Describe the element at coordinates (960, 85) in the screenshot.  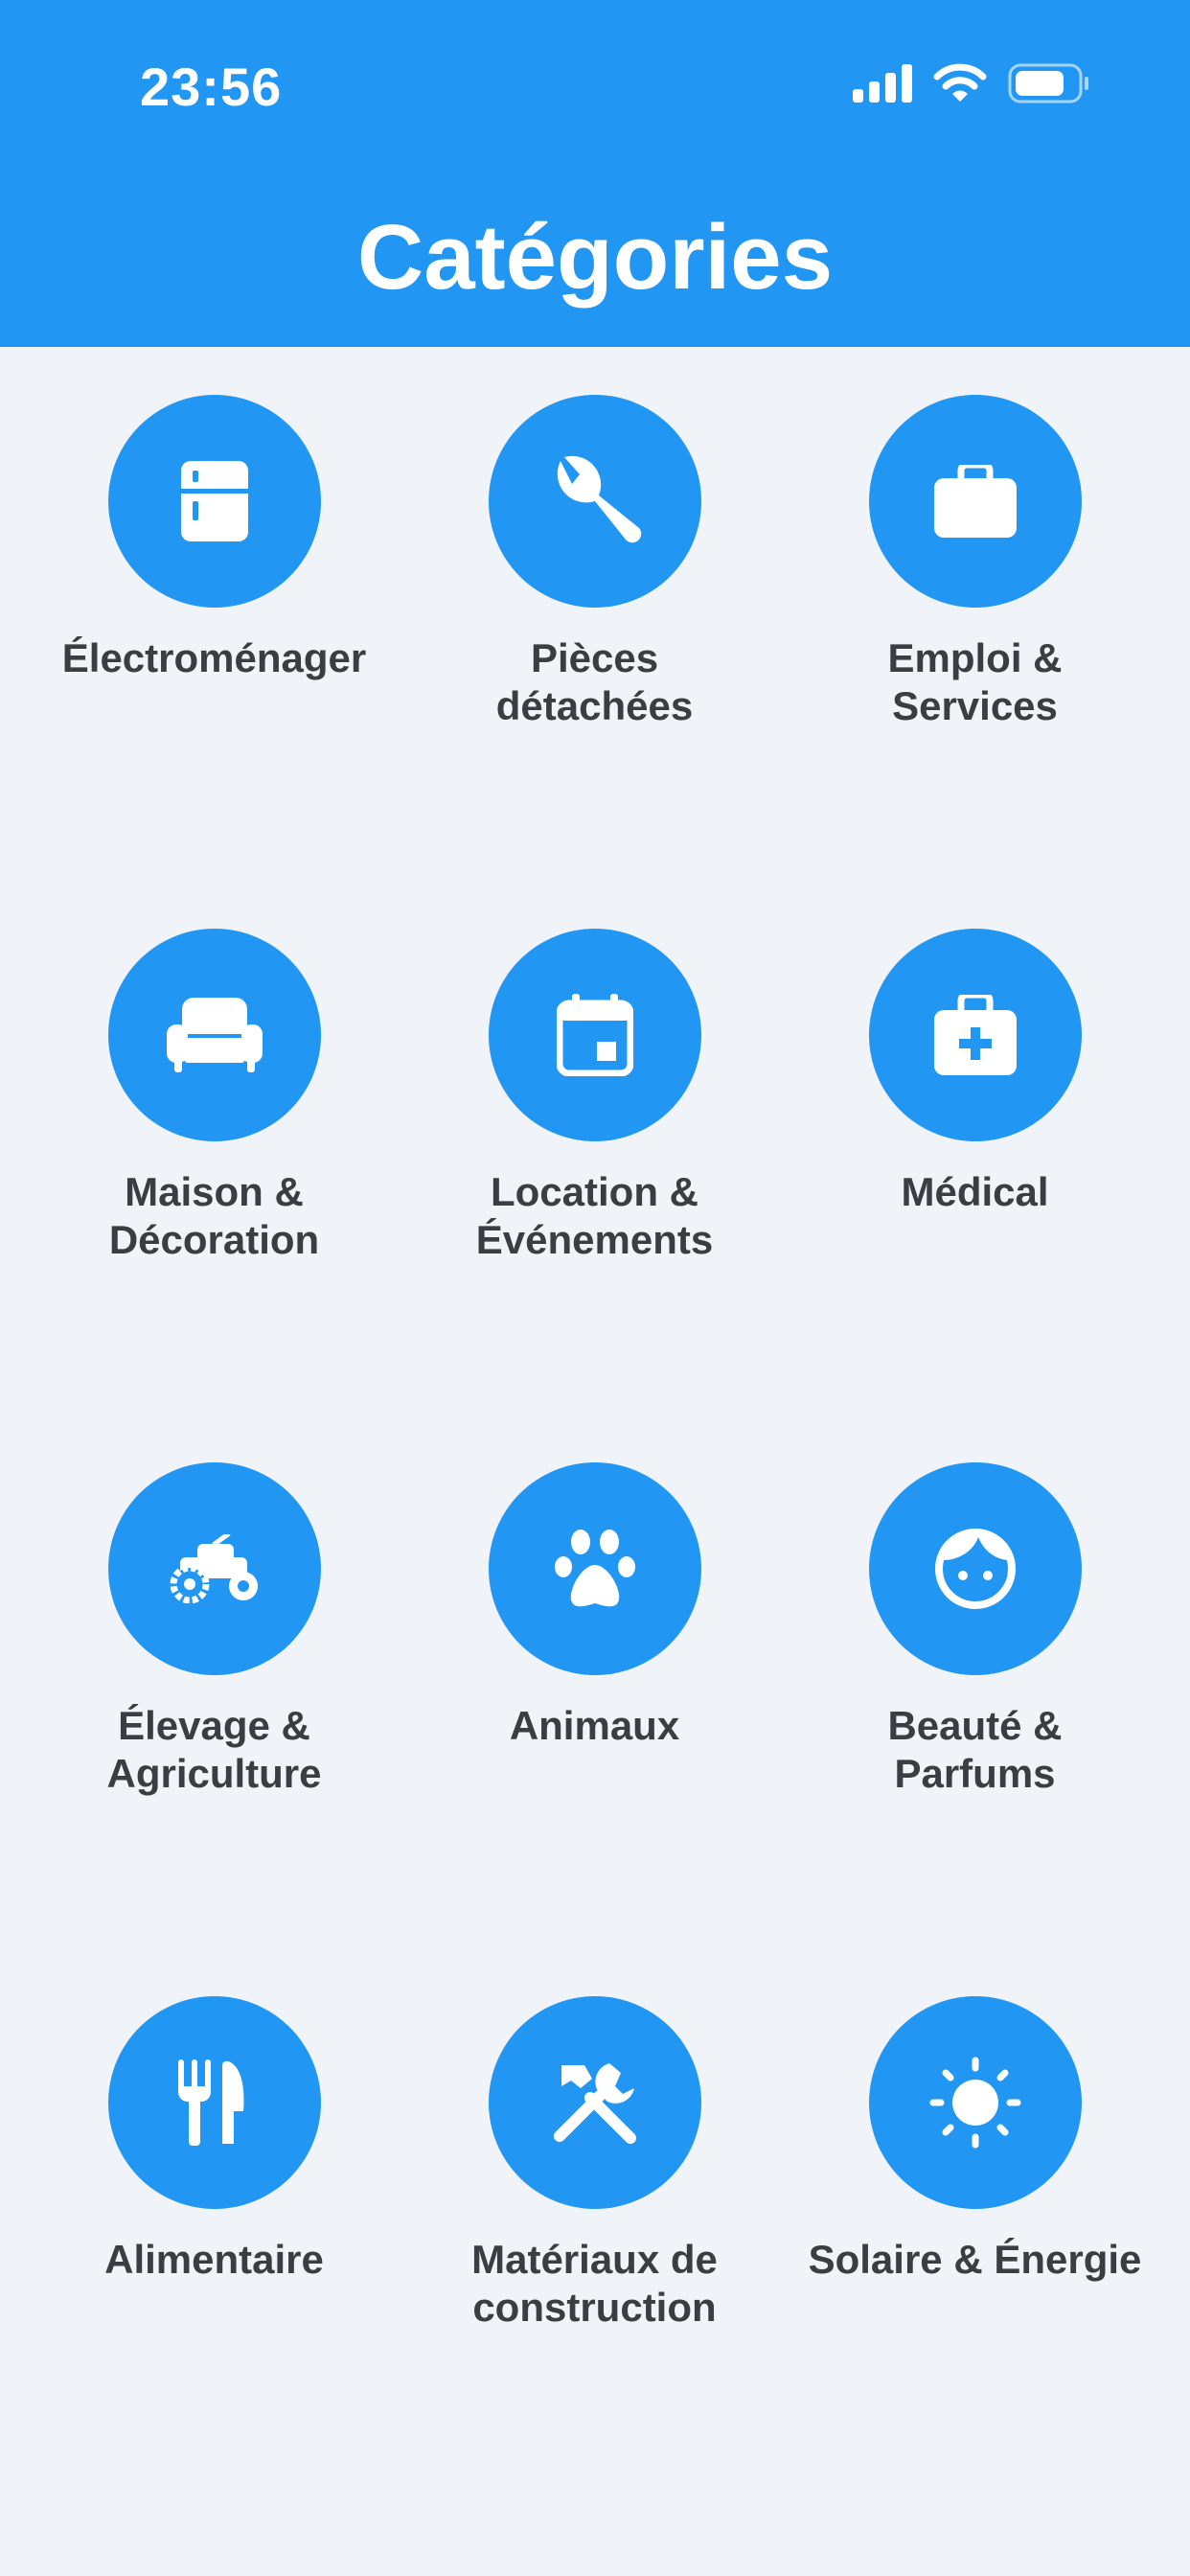
I see `wifi-icon` at that location.